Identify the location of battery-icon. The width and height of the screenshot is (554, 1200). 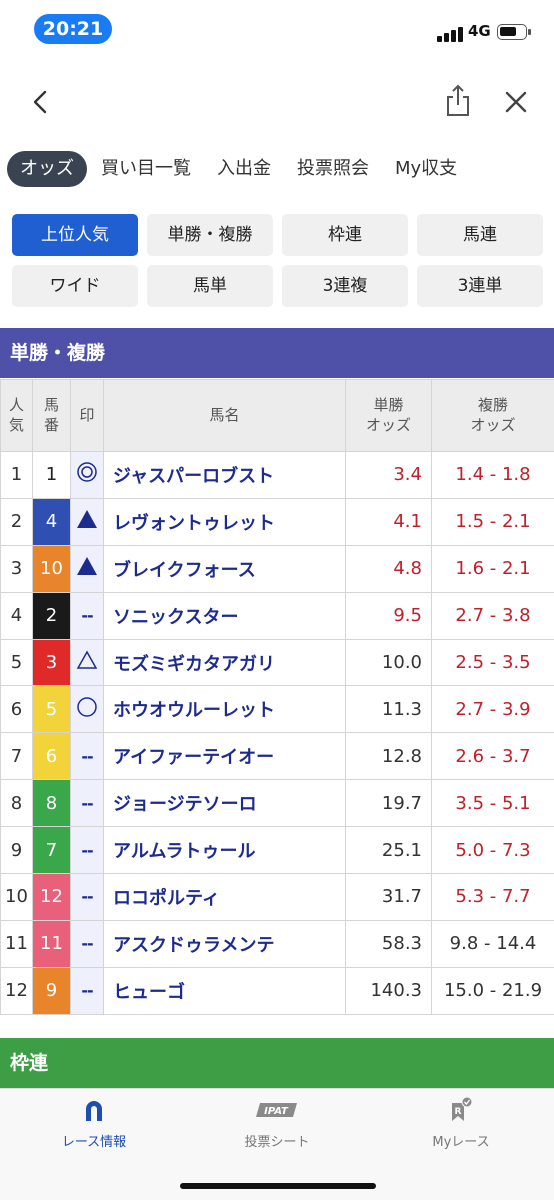
(514, 32).